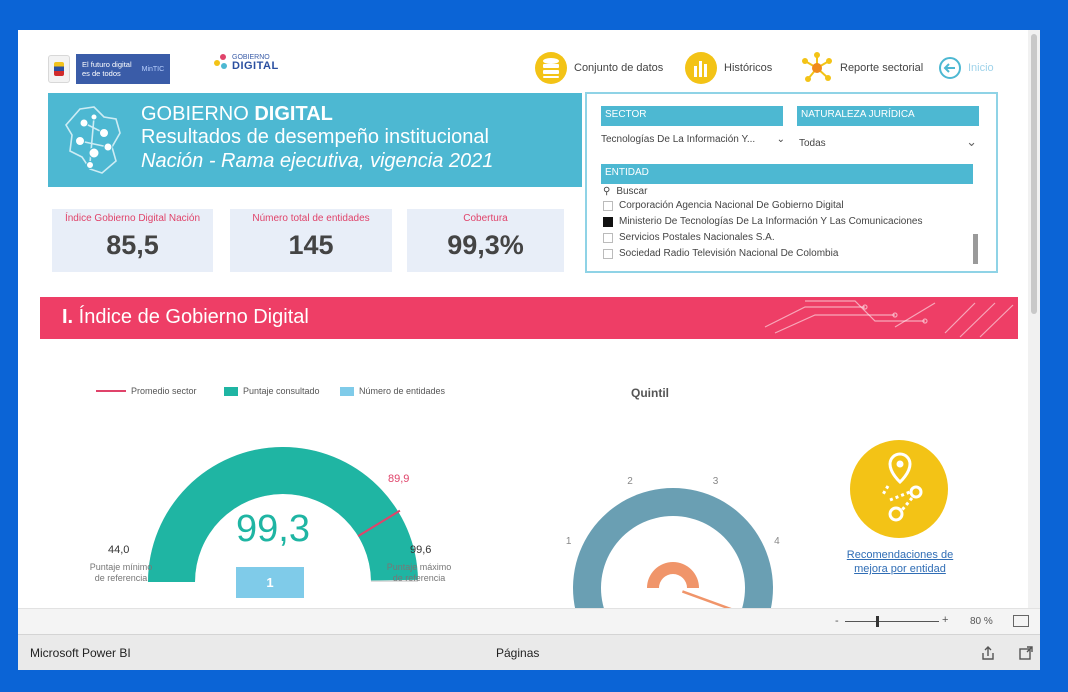  Describe the element at coordinates (975, 249) in the screenshot. I see `list-scrollbar` at that location.